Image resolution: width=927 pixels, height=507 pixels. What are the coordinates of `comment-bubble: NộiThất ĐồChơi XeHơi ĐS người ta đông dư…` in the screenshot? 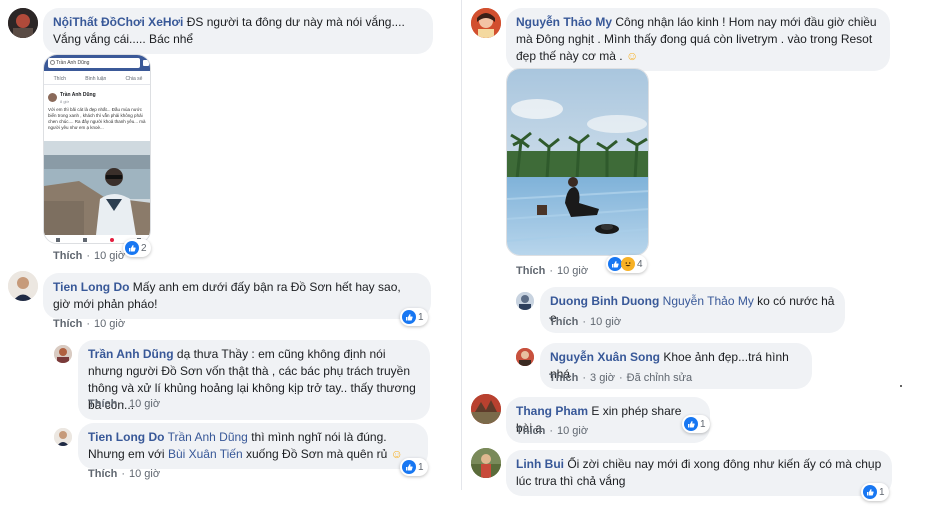 It's located at (238, 31).